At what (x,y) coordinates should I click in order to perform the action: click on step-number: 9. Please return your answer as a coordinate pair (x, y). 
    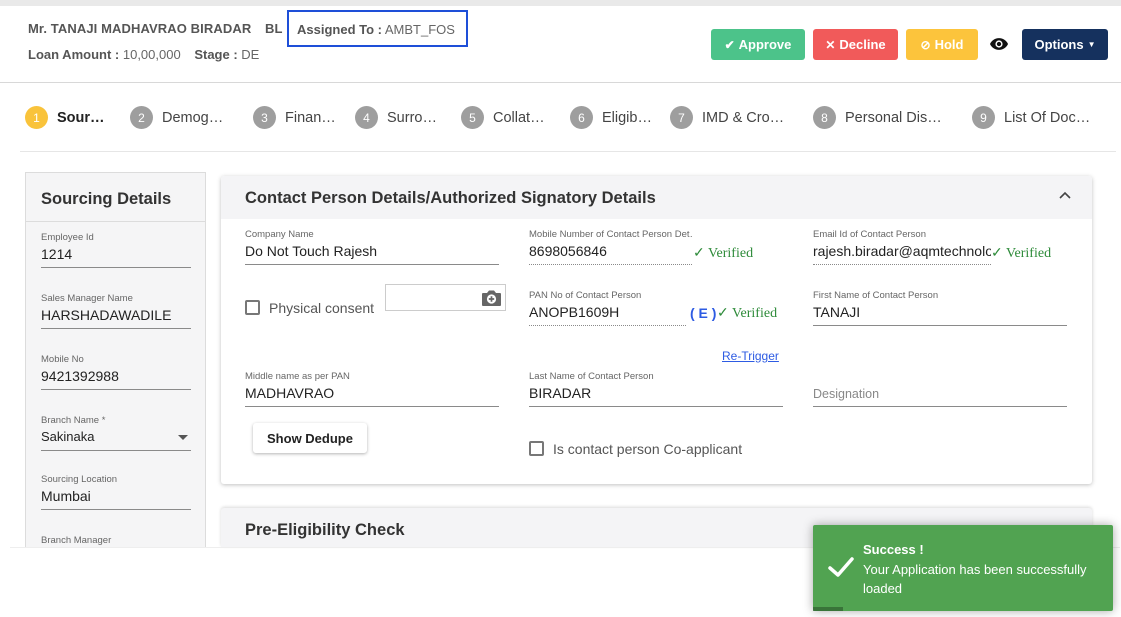
    Looking at the image, I should click on (983, 117).